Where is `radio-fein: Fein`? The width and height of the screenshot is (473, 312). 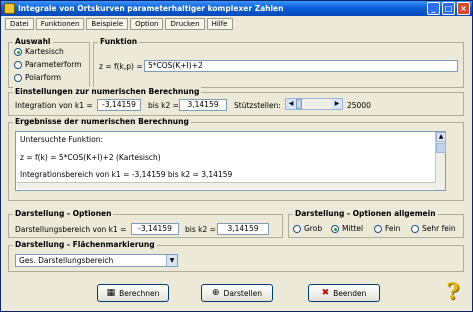
radio-fein: Fein is located at coordinates (387, 228).